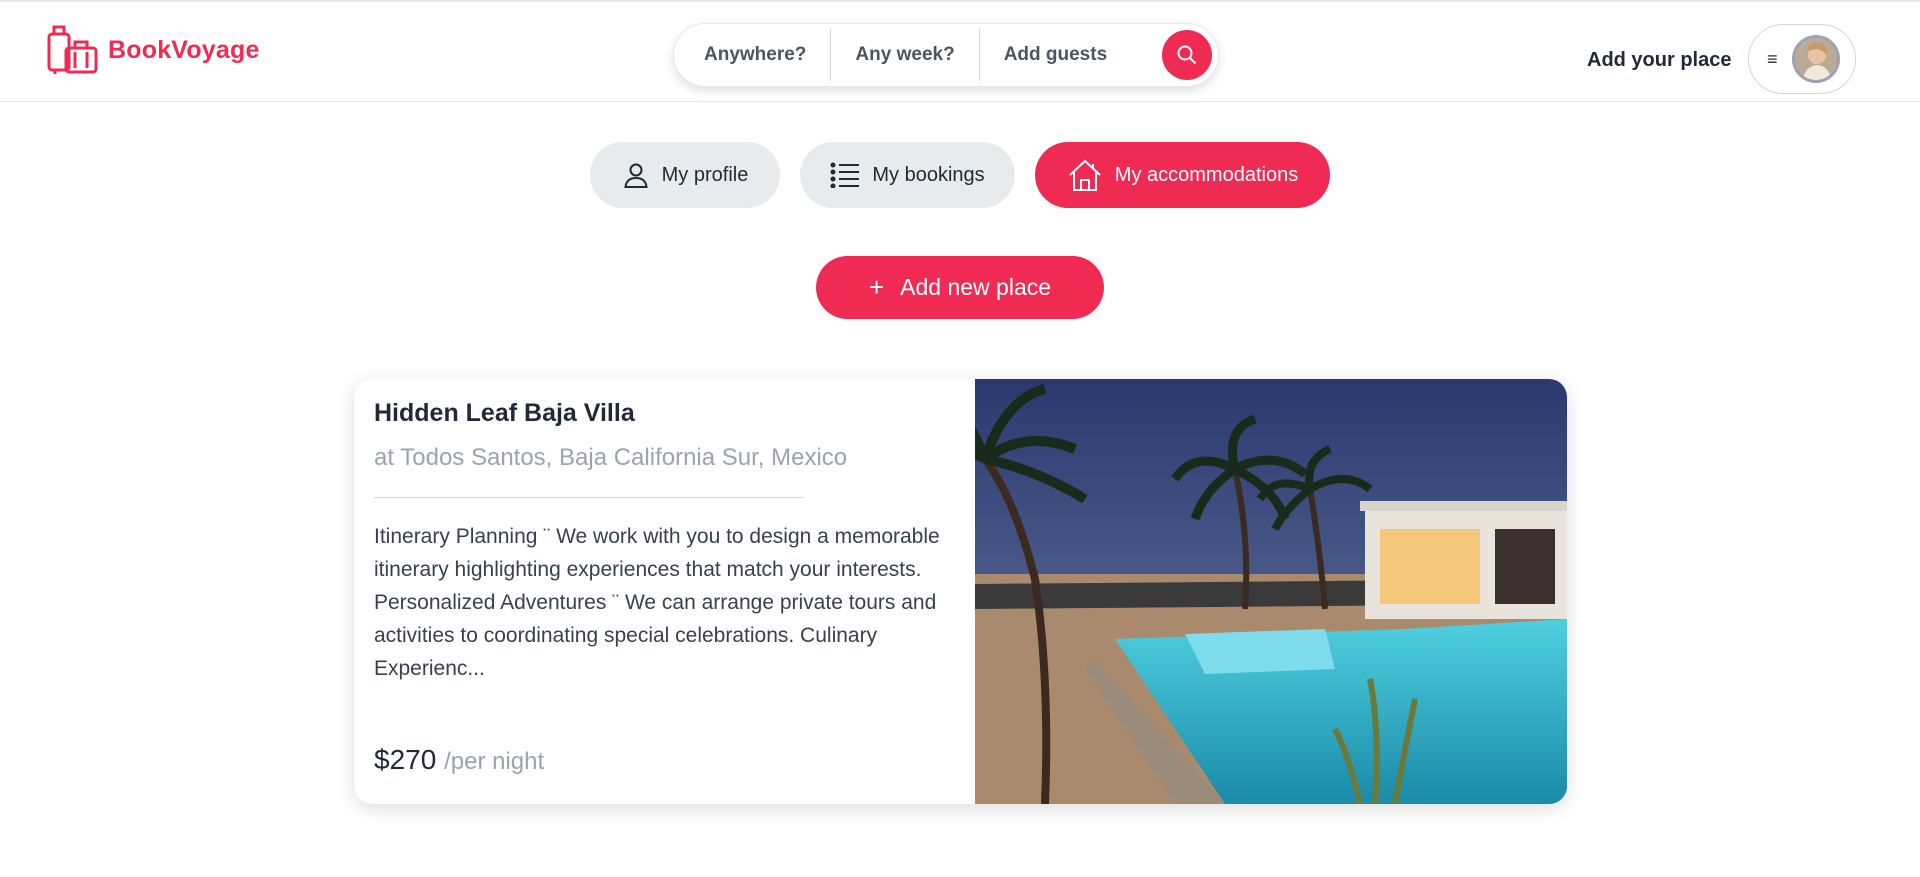 The image size is (1920, 877). I want to click on add-new-place-button: + Add new place, so click(960, 287).